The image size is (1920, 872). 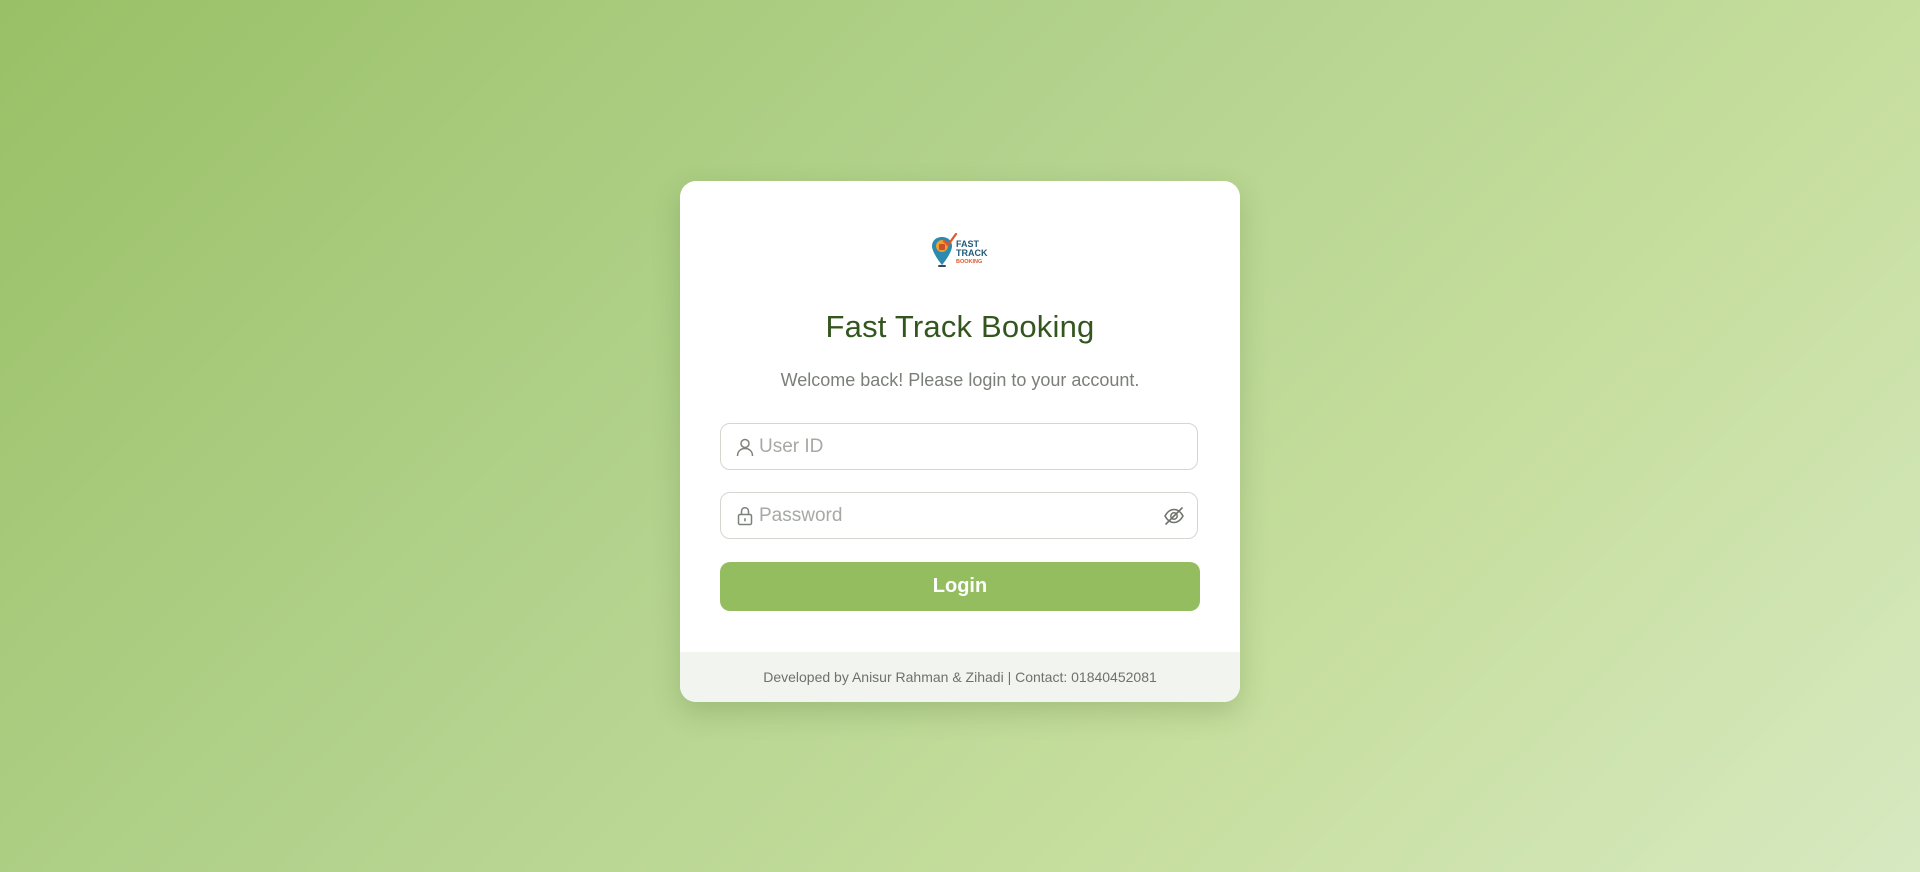 I want to click on login-button: Login, so click(x=960, y=586).